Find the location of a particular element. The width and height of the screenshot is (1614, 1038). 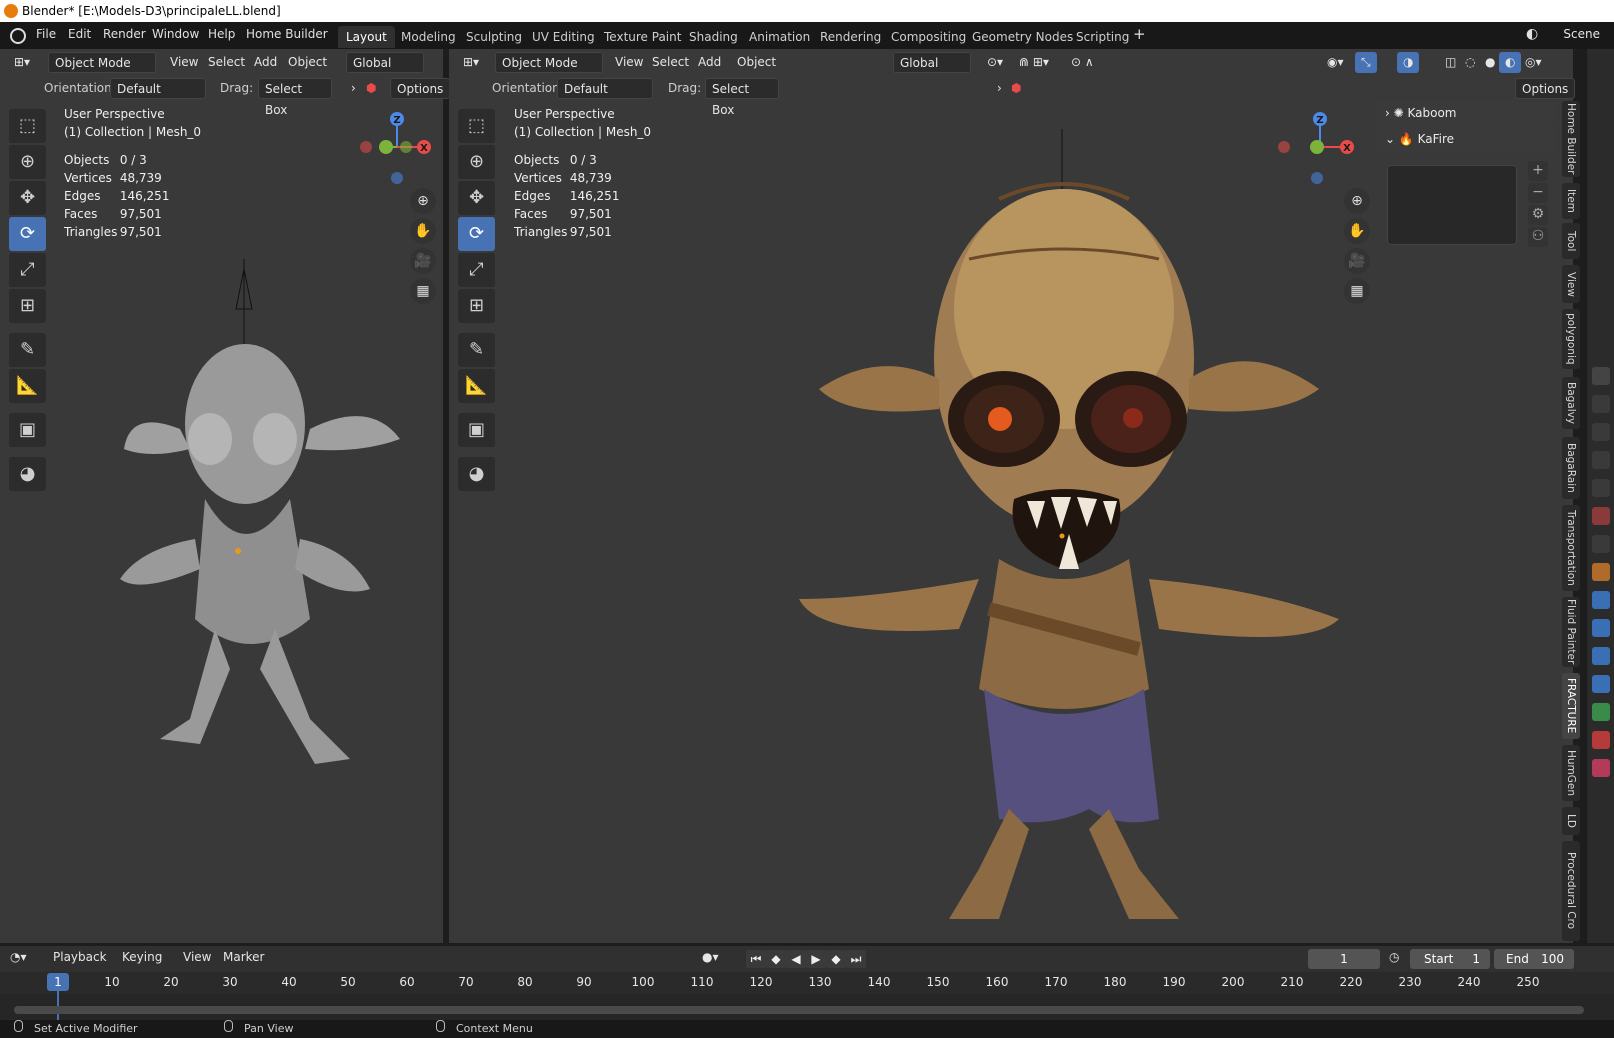

props-constraints-icon is located at coordinates (1601, 684).